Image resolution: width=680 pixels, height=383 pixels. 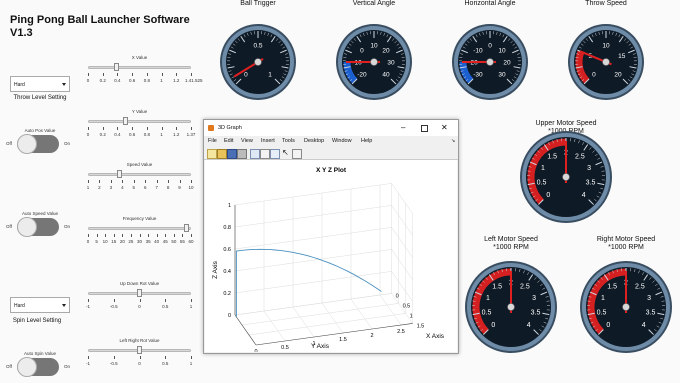 What do you see at coordinates (38, 144) in the screenshot?
I see `auto-pos-toggle` at bounding box center [38, 144].